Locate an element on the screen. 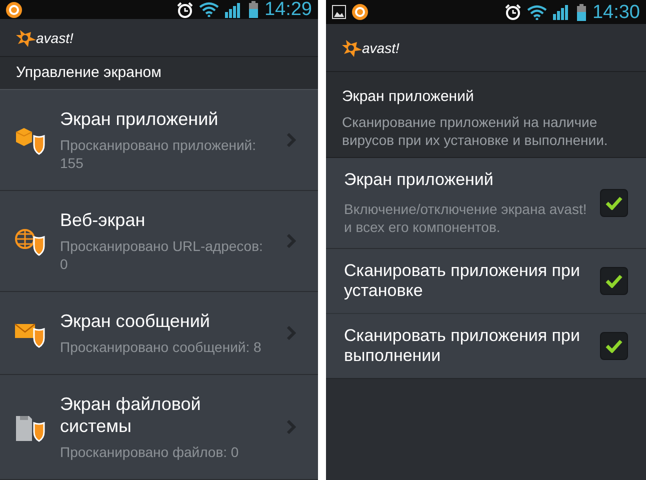 Image resolution: width=646 pixels, height=480 pixels. clock-time: 14:30 is located at coordinates (616, 12).